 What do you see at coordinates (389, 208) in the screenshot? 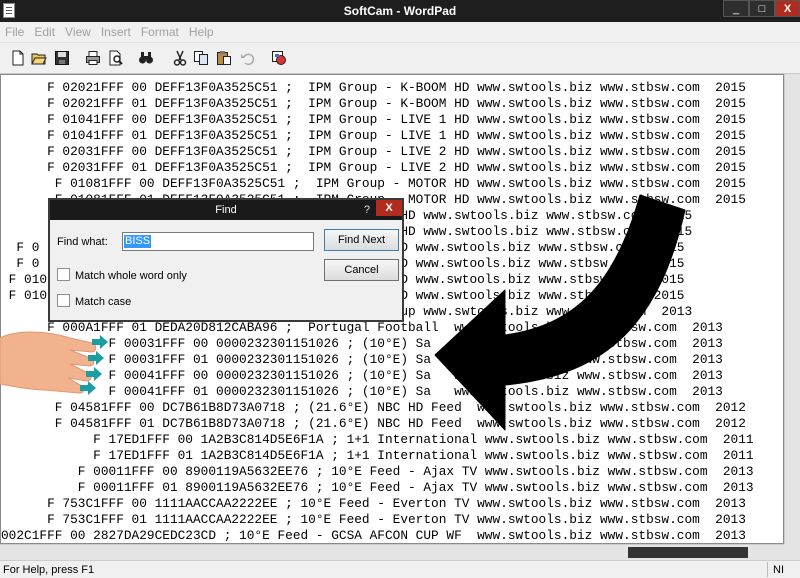
I see `find-dialog-close-button: X` at bounding box center [389, 208].